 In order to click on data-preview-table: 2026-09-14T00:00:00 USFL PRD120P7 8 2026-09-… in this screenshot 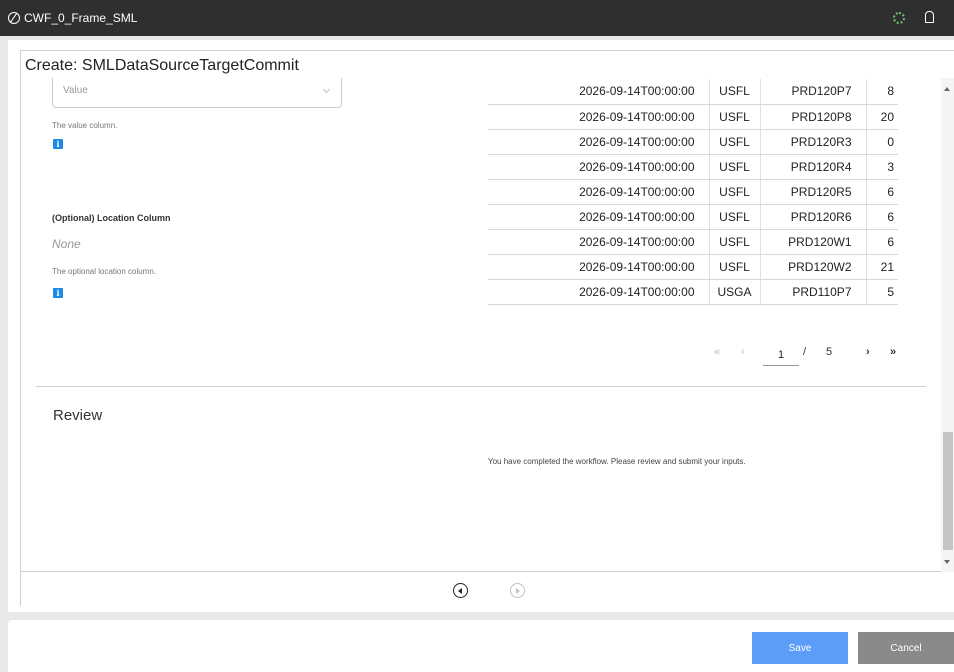, I will do `click(693, 192)`.